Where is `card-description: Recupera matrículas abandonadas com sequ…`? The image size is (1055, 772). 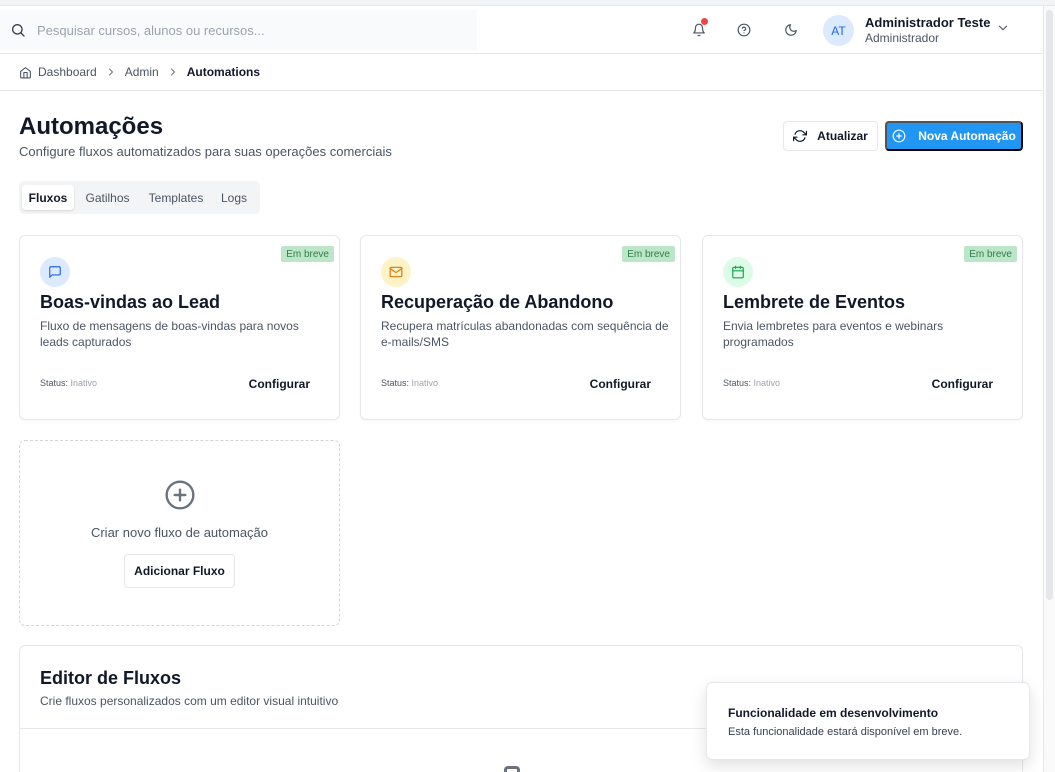
card-description: Recupera matrículas abandonadas com sequ… is located at coordinates (525, 334).